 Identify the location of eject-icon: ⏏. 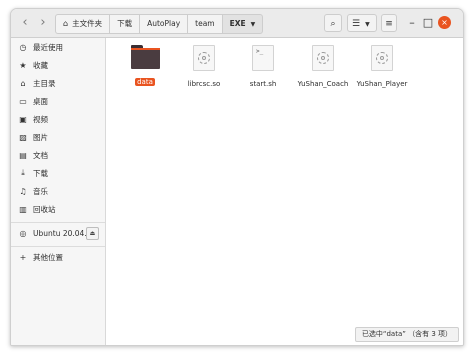
(92, 233).